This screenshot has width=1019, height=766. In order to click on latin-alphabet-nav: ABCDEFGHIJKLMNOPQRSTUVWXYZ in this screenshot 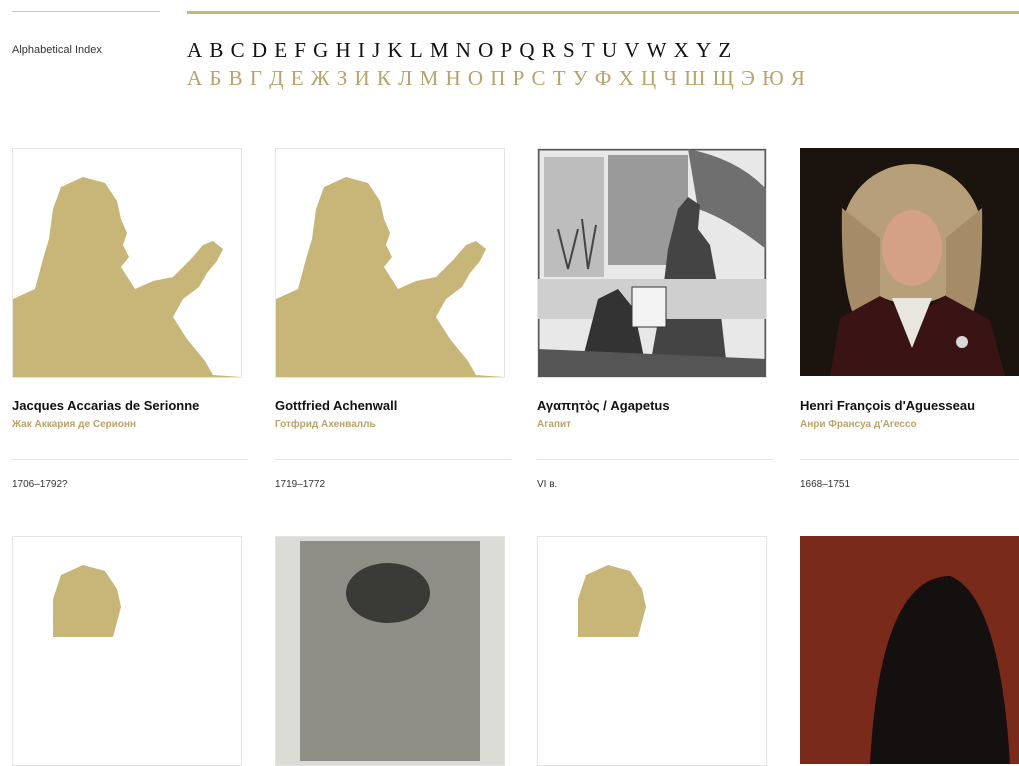, I will do `click(462, 50)`.